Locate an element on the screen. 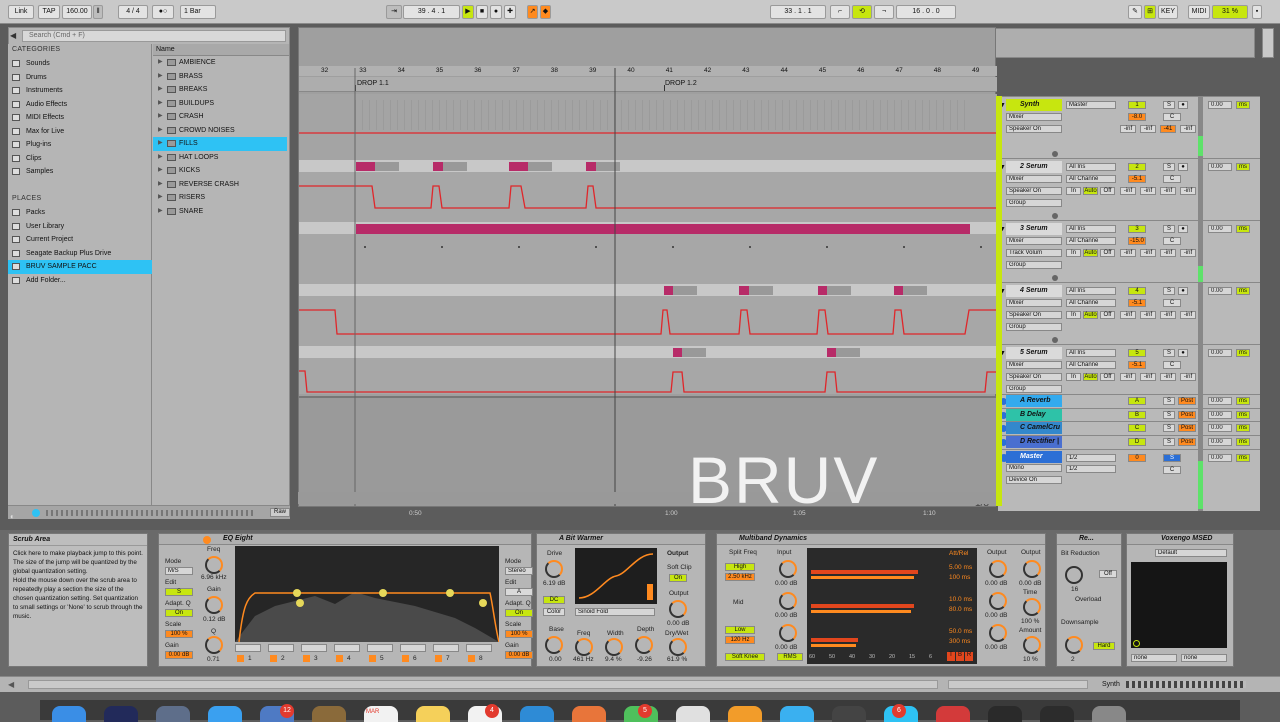 The height and width of the screenshot is (722, 1280). routing-select: Mixer is located at coordinates (1034, 117).